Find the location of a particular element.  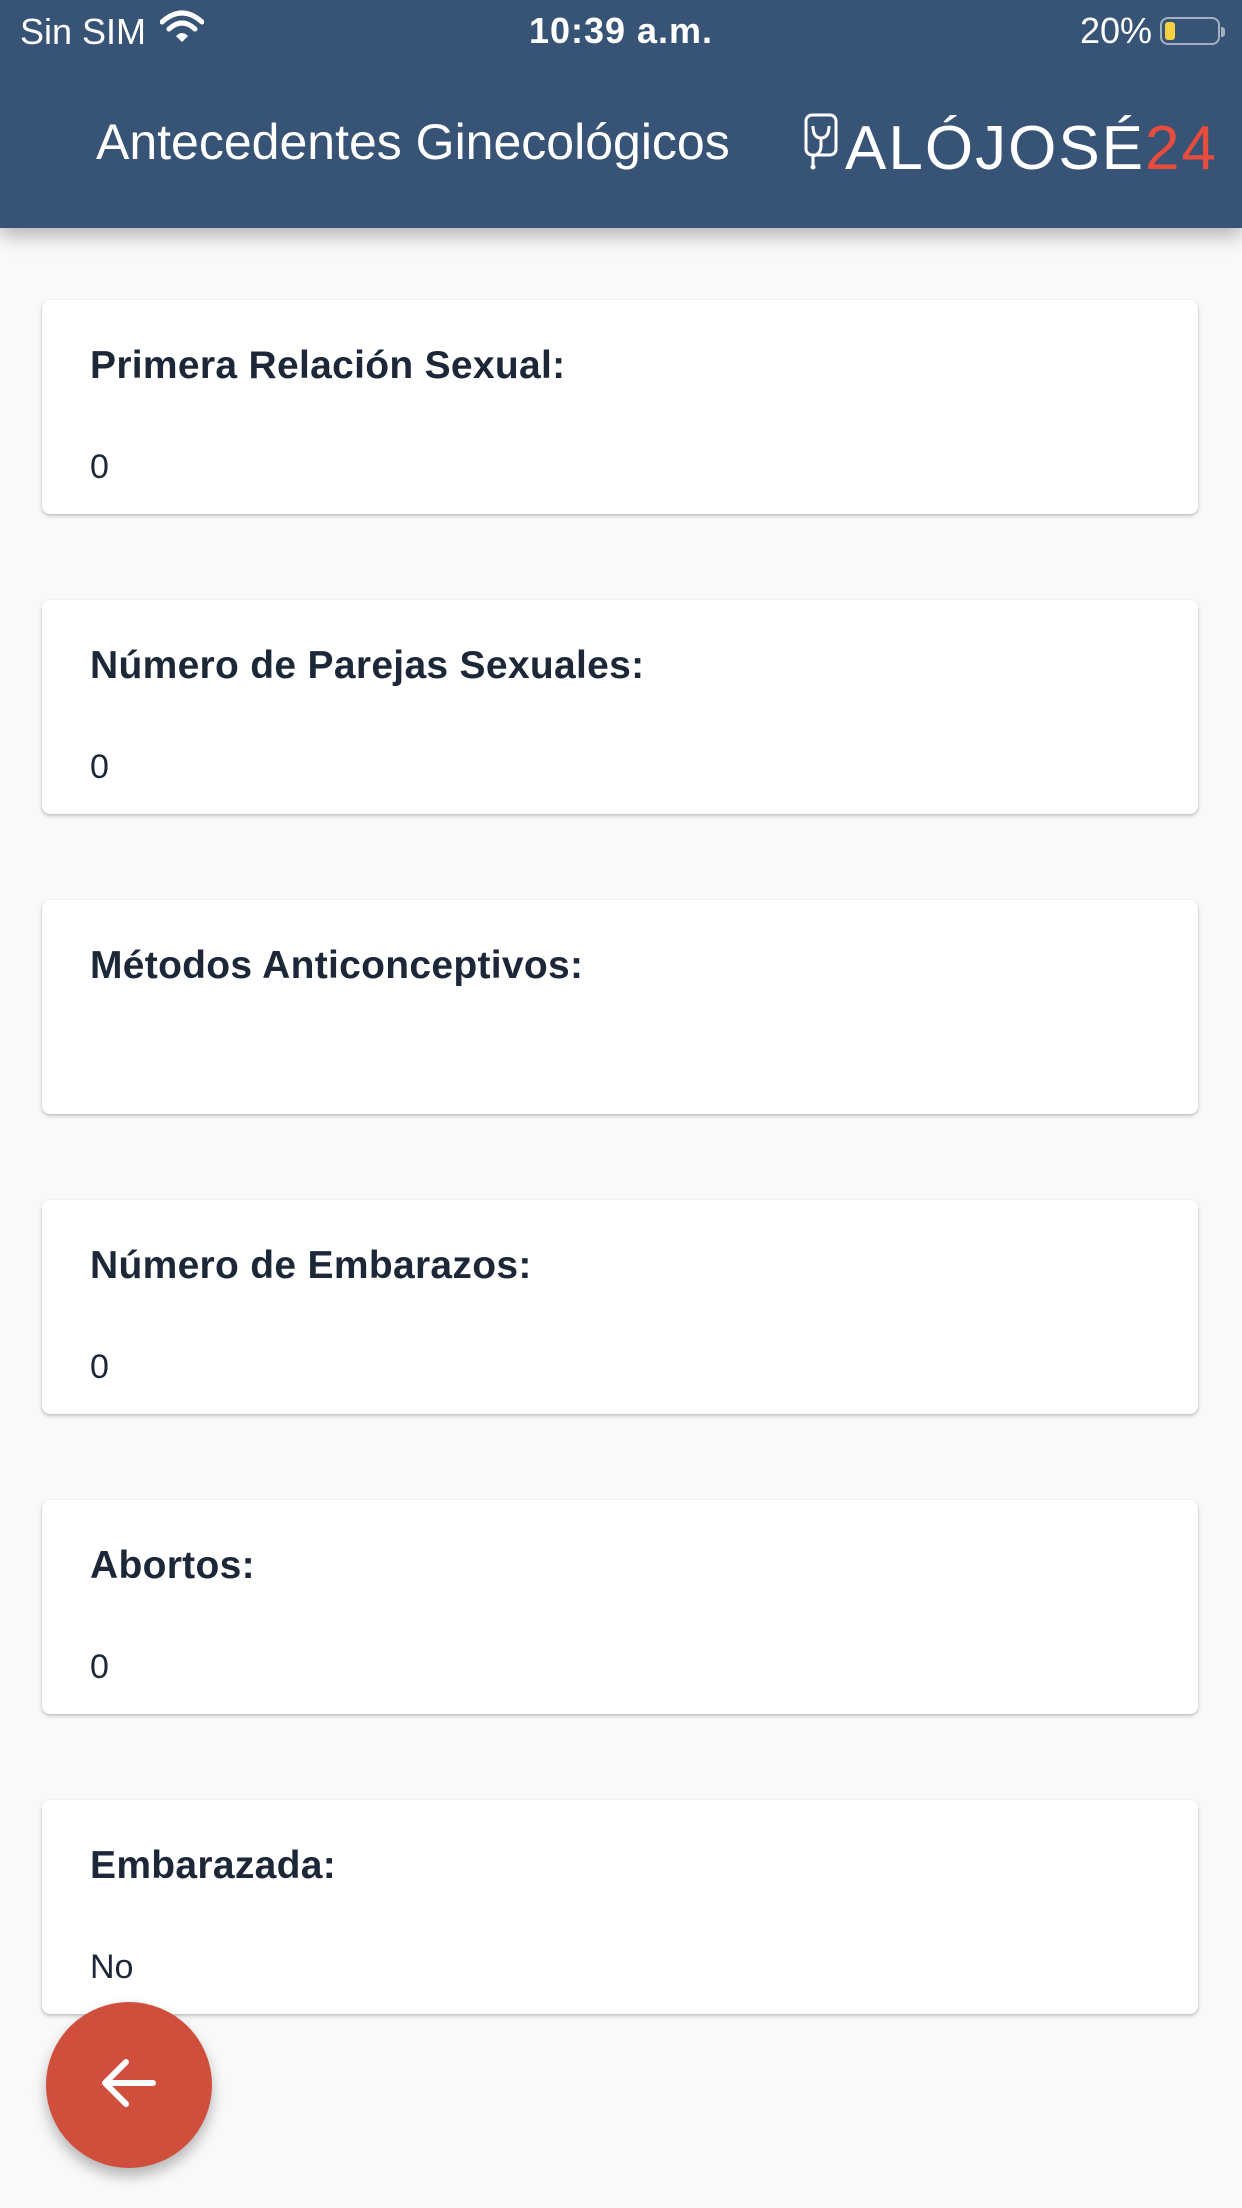

card-label: Primera Relación Sexual: is located at coordinates (328, 365).